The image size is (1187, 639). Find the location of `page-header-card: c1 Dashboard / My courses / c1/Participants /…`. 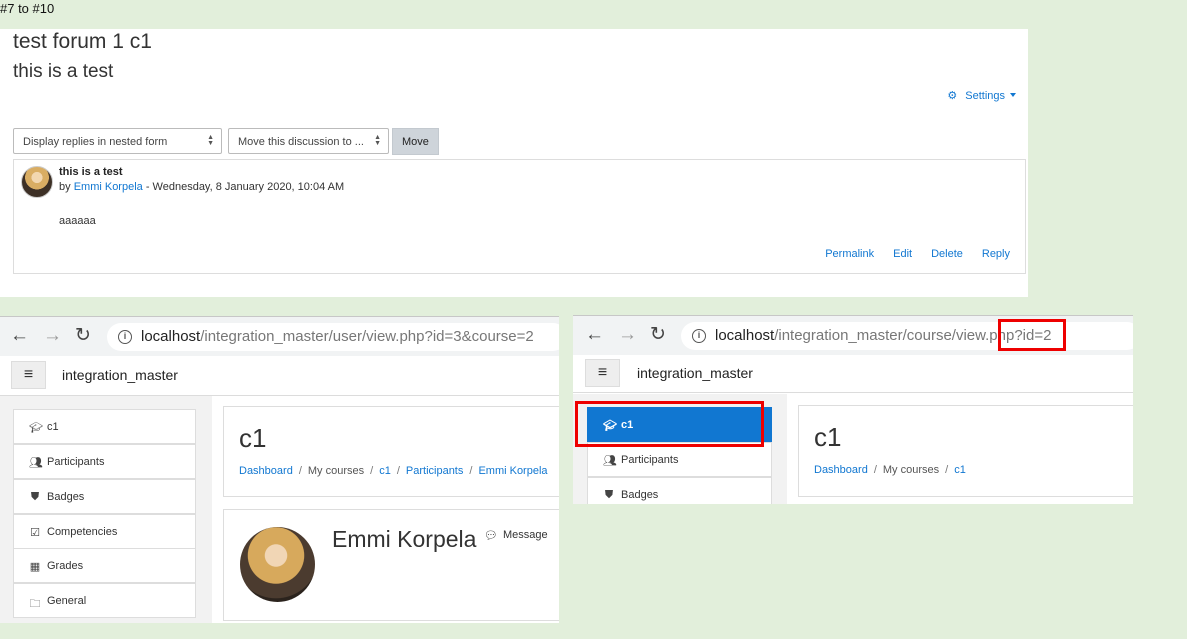

page-header-card: c1 Dashboard / My courses / c1/Participants /… is located at coordinates (391, 451).